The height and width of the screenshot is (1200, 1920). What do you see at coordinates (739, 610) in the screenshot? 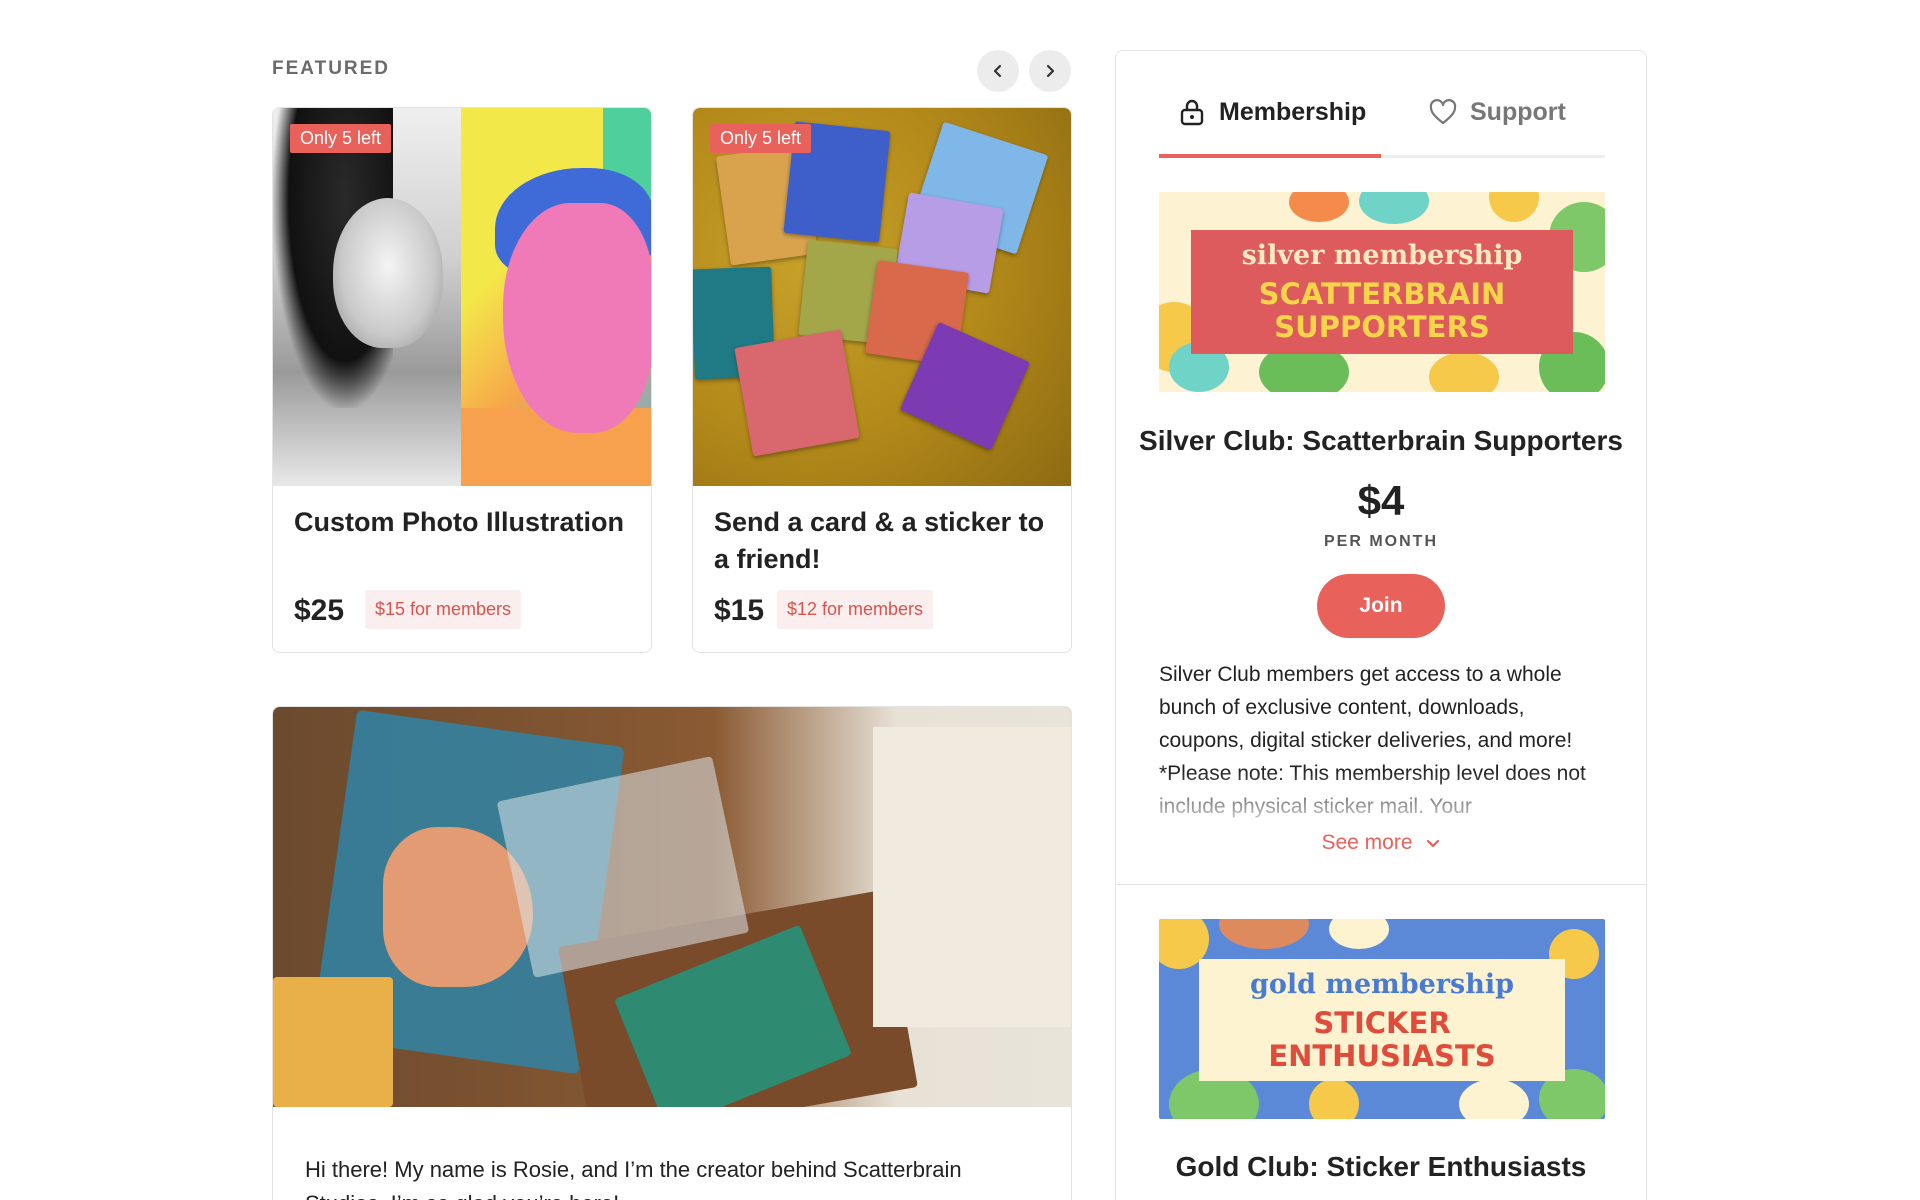
I see `product-price: $15` at bounding box center [739, 610].